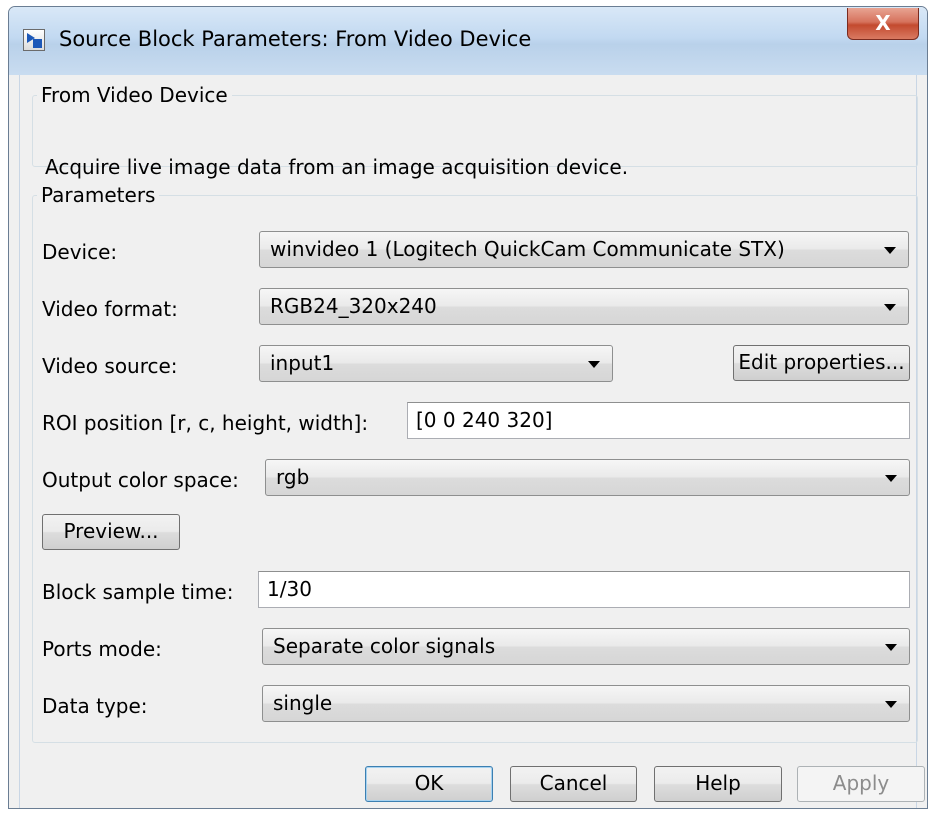  What do you see at coordinates (110, 309) in the screenshot?
I see `video-format-label: Video format:` at bounding box center [110, 309].